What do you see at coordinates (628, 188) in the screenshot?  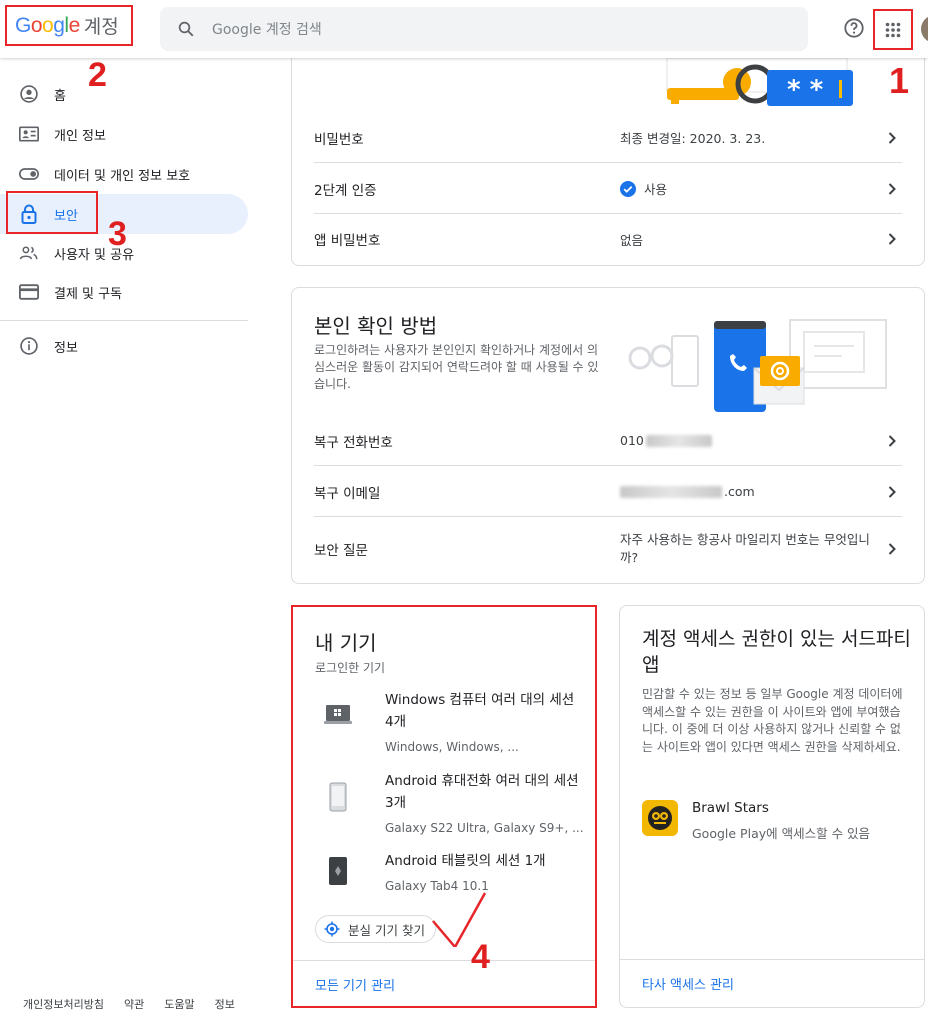 I see `check-circle-icon` at bounding box center [628, 188].